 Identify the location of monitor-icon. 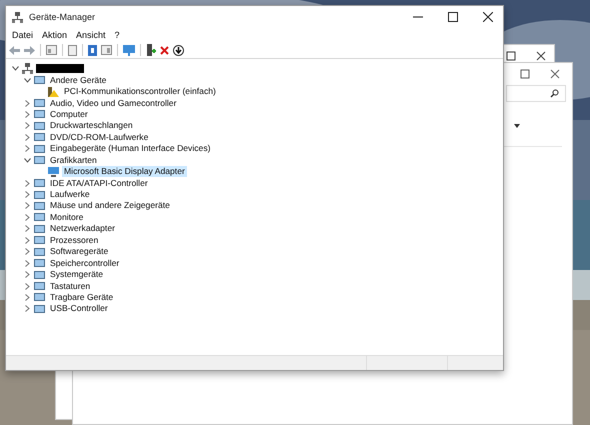
(129, 50).